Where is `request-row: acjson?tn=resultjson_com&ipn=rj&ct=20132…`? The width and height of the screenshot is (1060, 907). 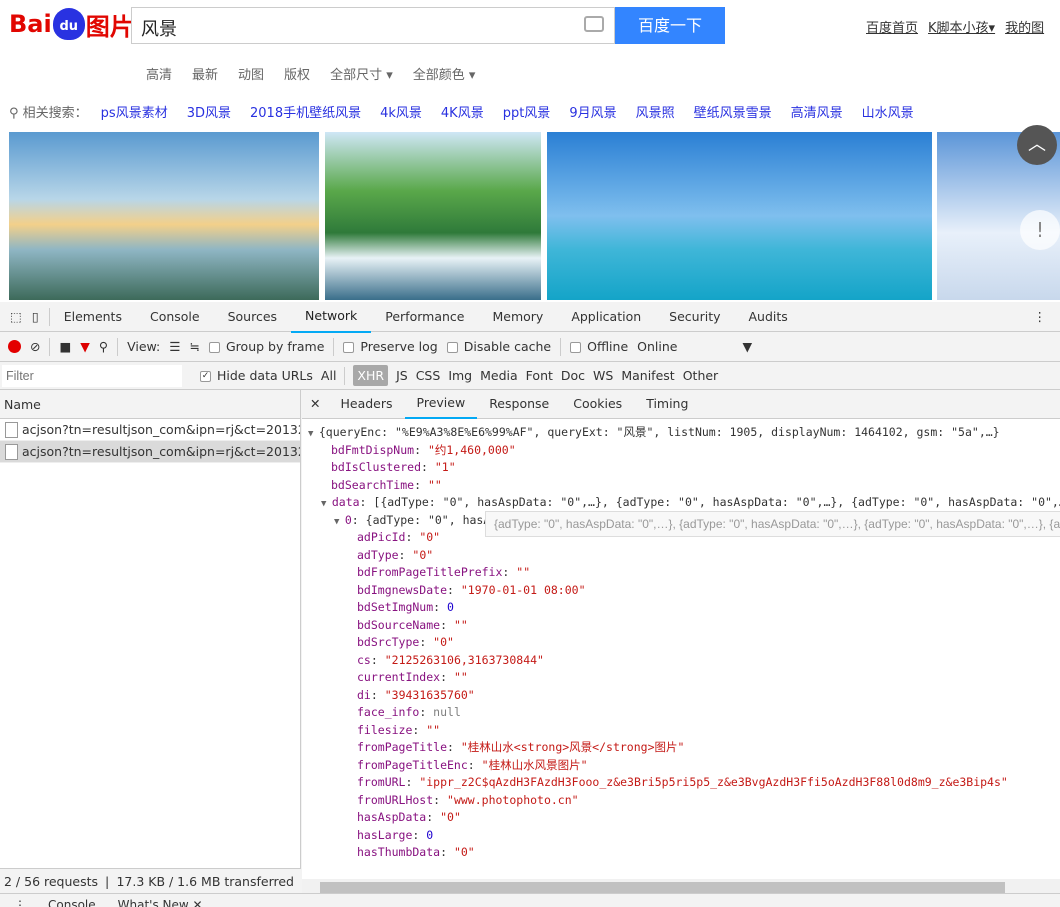 request-row: acjson?tn=resultjson_com&ipn=rj&ct=20132… is located at coordinates (150, 430).